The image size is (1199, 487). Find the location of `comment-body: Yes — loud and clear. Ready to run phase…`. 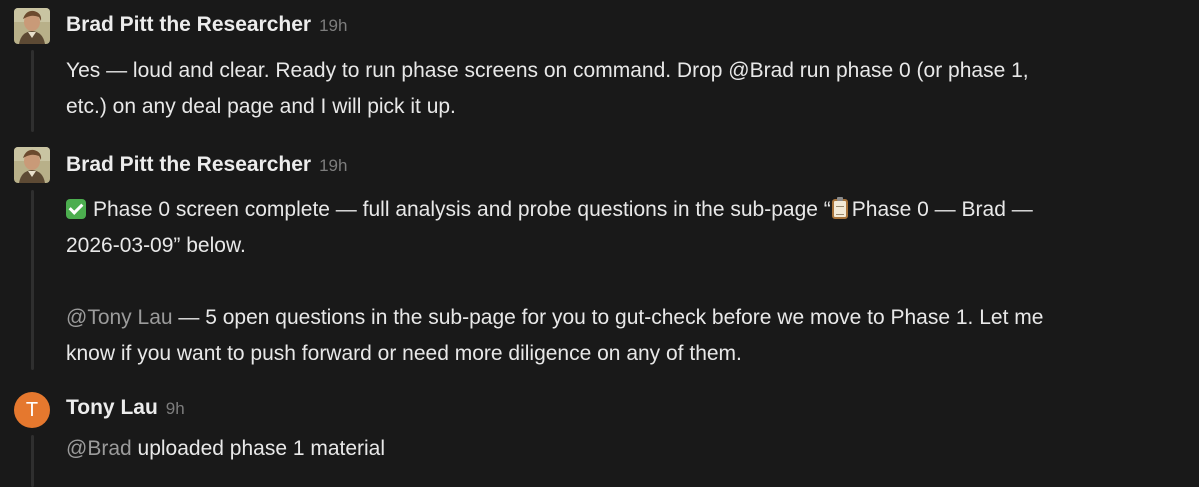

comment-body: Yes — loud and clear. Ready to run phase… is located at coordinates (625, 89).